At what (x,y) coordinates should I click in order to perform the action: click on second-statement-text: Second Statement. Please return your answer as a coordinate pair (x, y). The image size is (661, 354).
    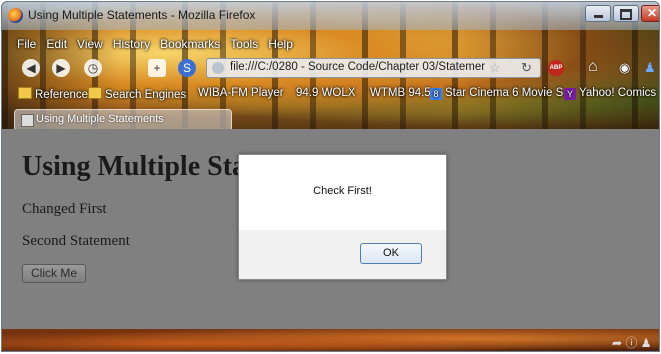
    Looking at the image, I should click on (76, 241).